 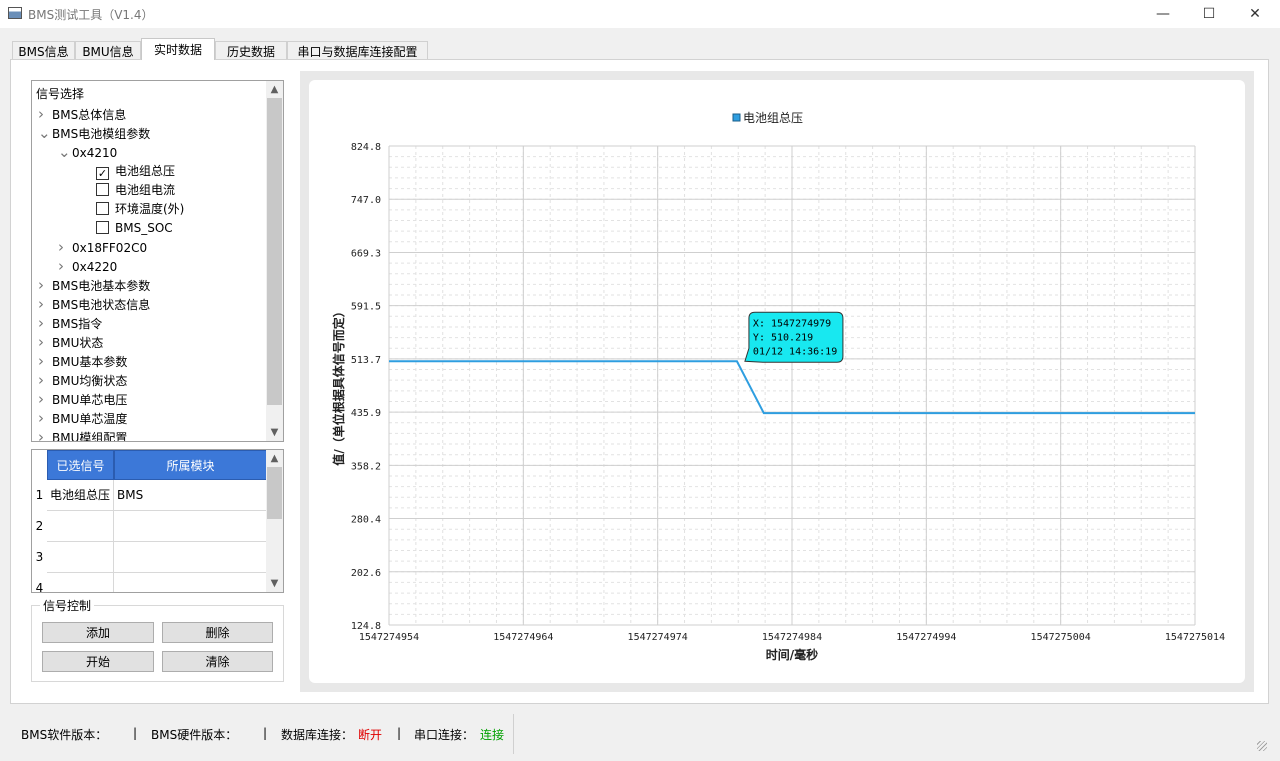 I want to click on tree-item: › BMU均衡状态, so click(x=82, y=380).